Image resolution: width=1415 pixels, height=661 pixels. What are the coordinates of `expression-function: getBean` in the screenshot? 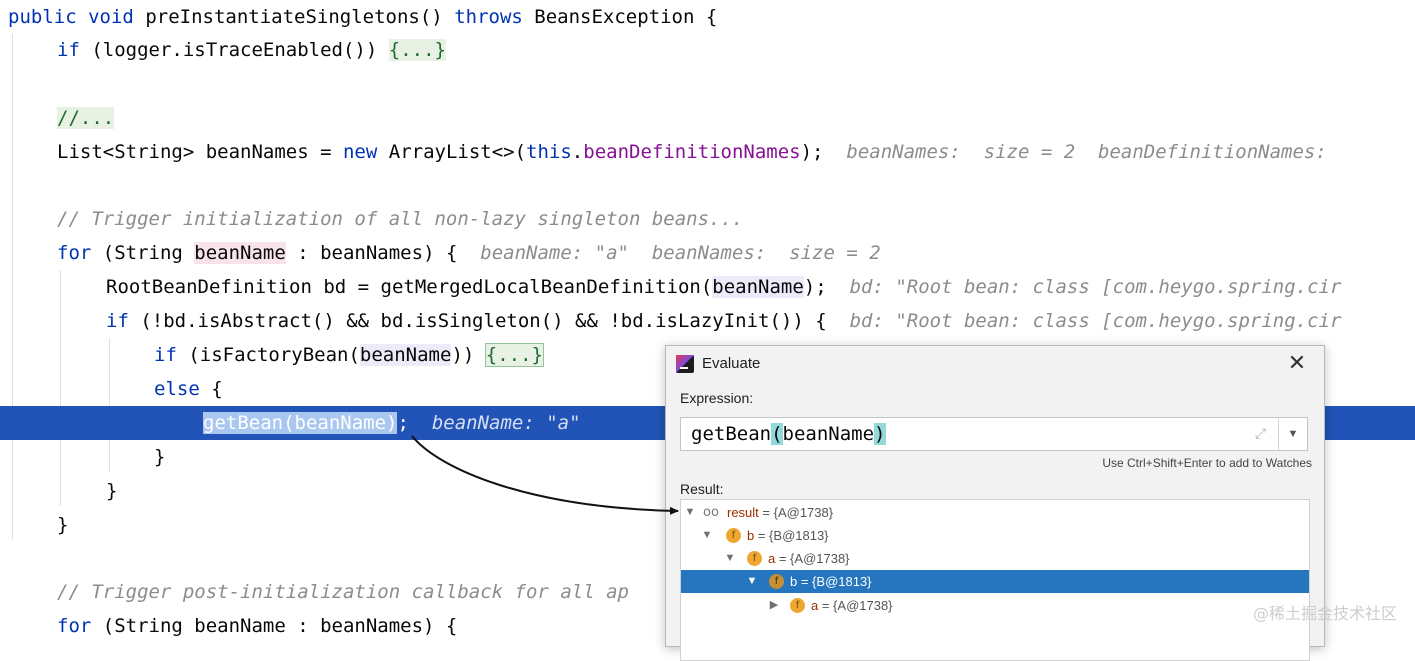 It's located at (731, 434).